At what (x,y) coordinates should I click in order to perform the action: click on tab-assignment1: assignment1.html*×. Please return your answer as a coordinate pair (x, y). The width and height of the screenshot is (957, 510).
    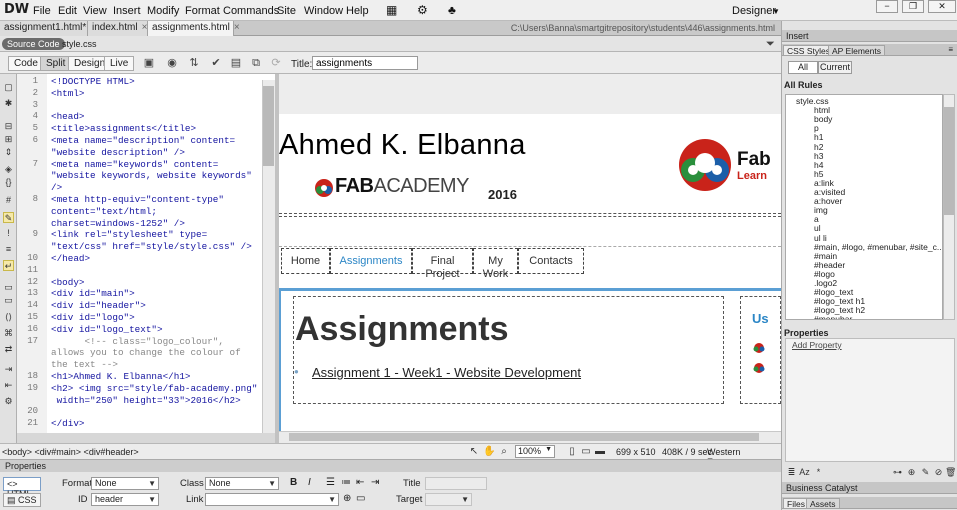
    Looking at the image, I should click on (48, 28).